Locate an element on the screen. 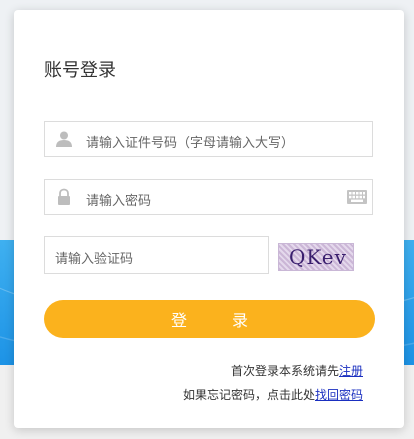 Image resolution: width=414 pixels, height=439 pixels. password-field: 请输入密码 is located at coordinates (208, 197).